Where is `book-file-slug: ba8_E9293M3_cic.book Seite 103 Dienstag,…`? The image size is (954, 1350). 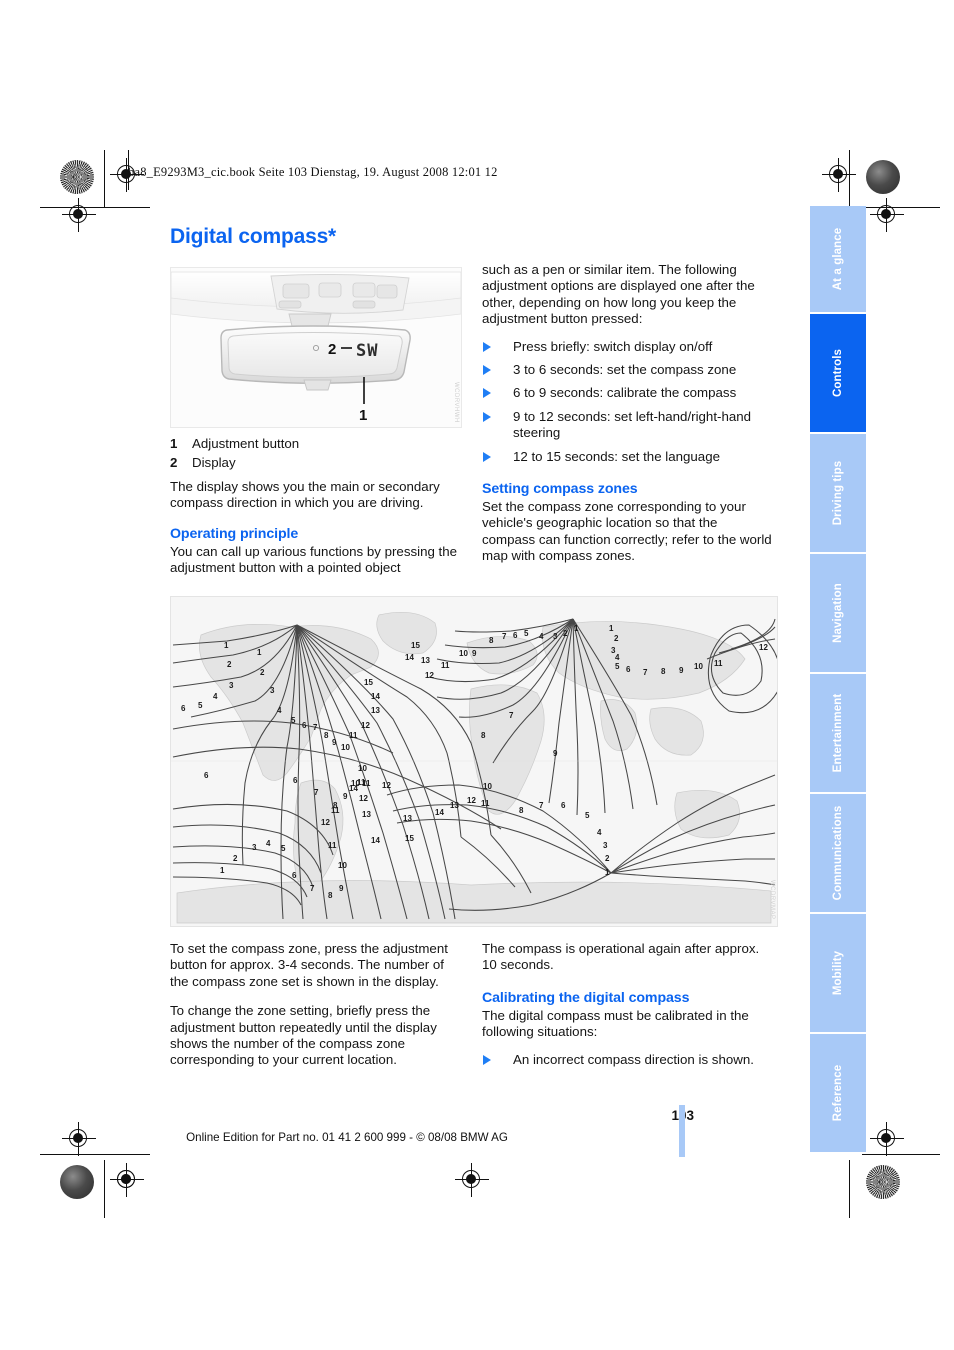 book-file-slug: ba8_E9293M3_cic.book Seite 103 Dienstag,… is located at coordinates (313, 172).